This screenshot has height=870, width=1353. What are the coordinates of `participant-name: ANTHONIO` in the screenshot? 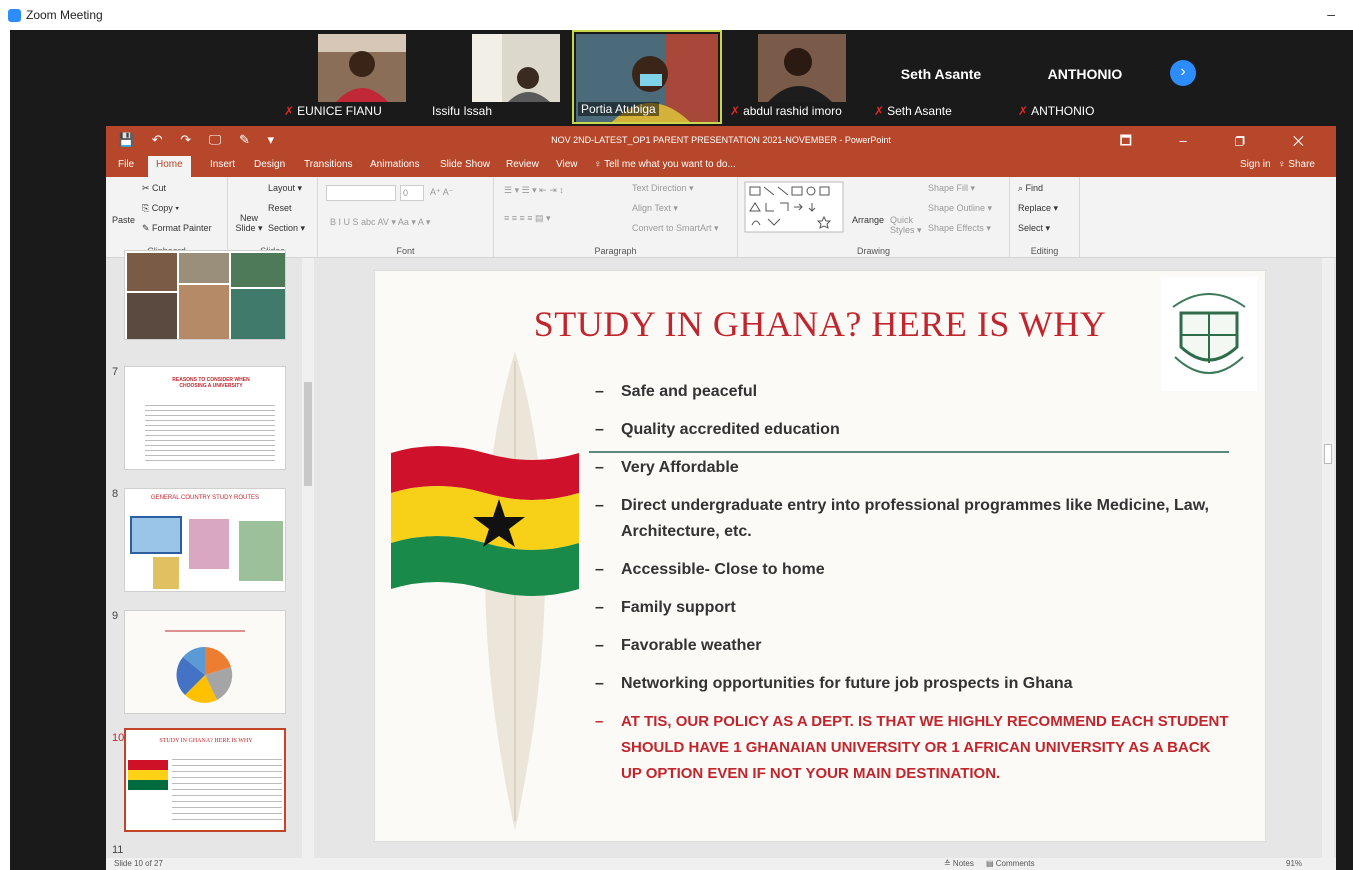 It's located at (1063, 111).